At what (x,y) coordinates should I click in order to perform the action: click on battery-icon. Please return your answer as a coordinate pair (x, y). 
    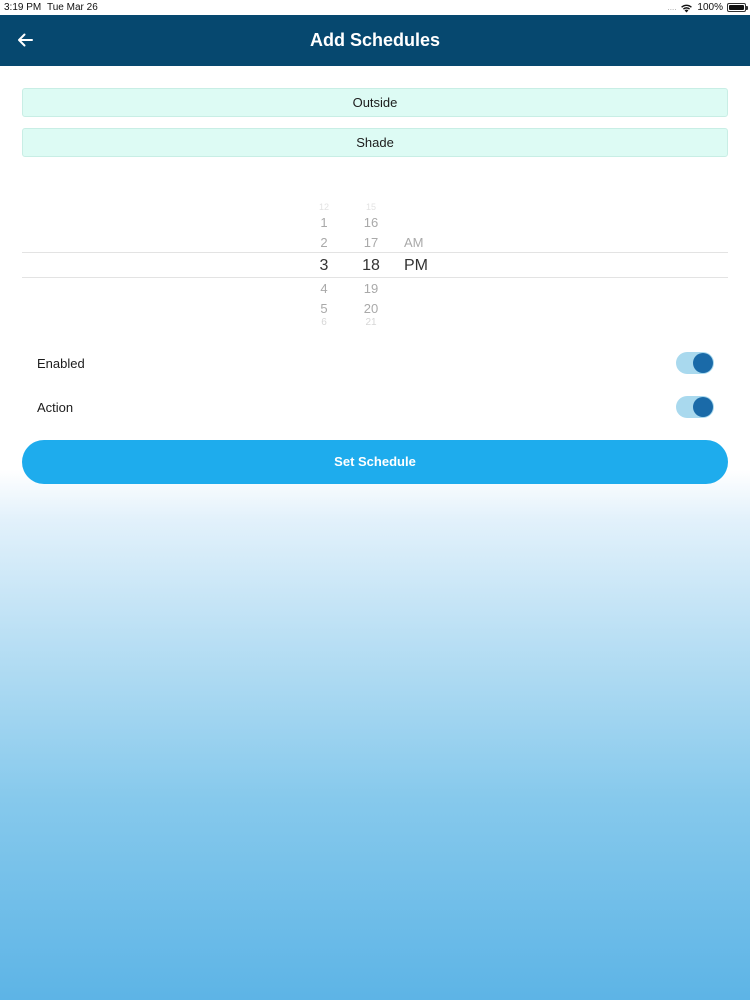
    Looking at the image, I should click on (737, 7).